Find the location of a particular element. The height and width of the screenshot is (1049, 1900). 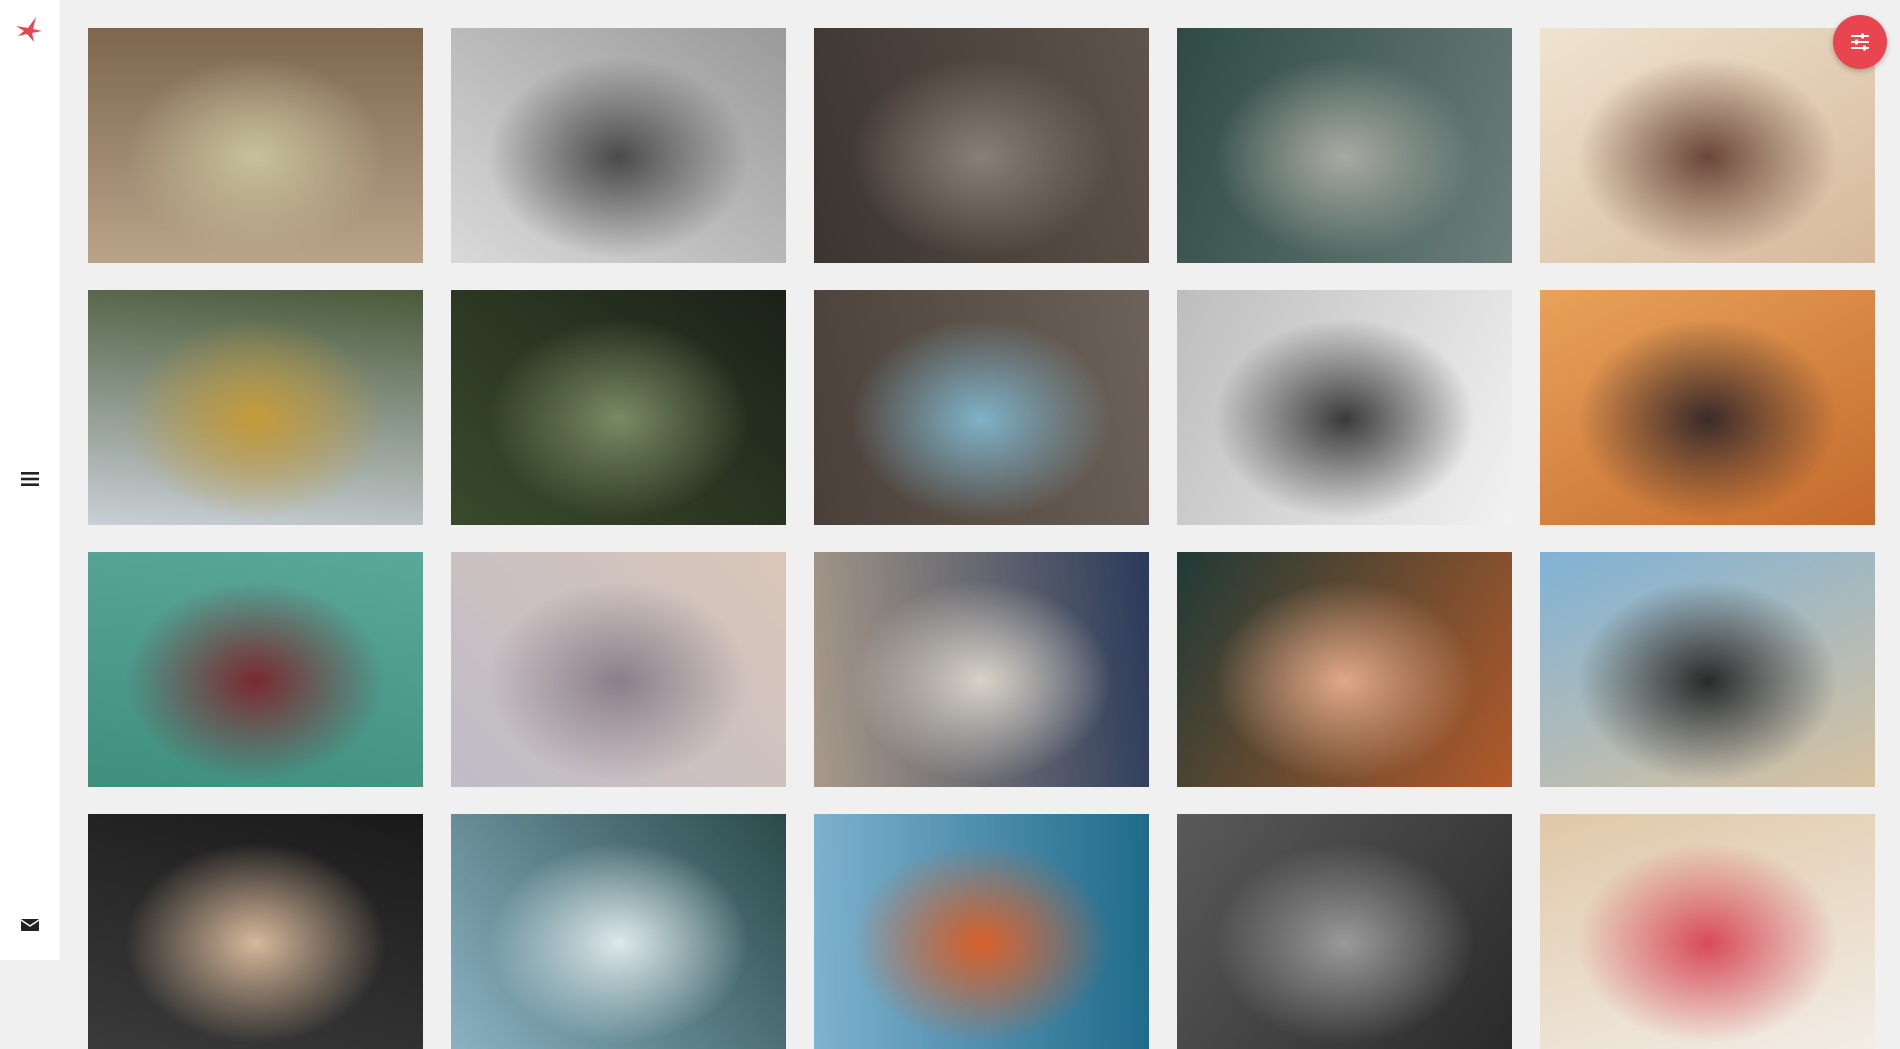

gallery-photo-bicycle-bw is located at coordinates (1344, 931).